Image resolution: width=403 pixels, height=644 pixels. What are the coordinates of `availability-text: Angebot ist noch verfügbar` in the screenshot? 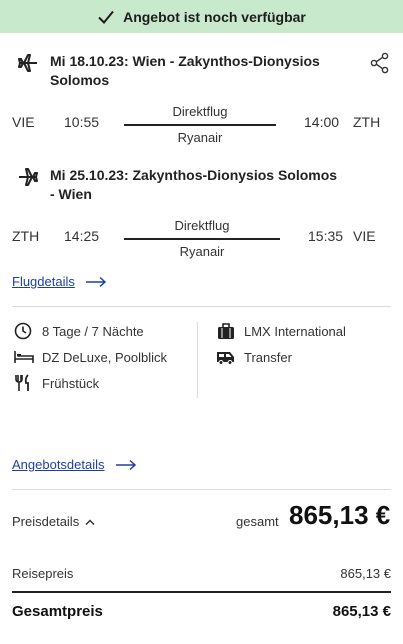 It's located at (214, 16).